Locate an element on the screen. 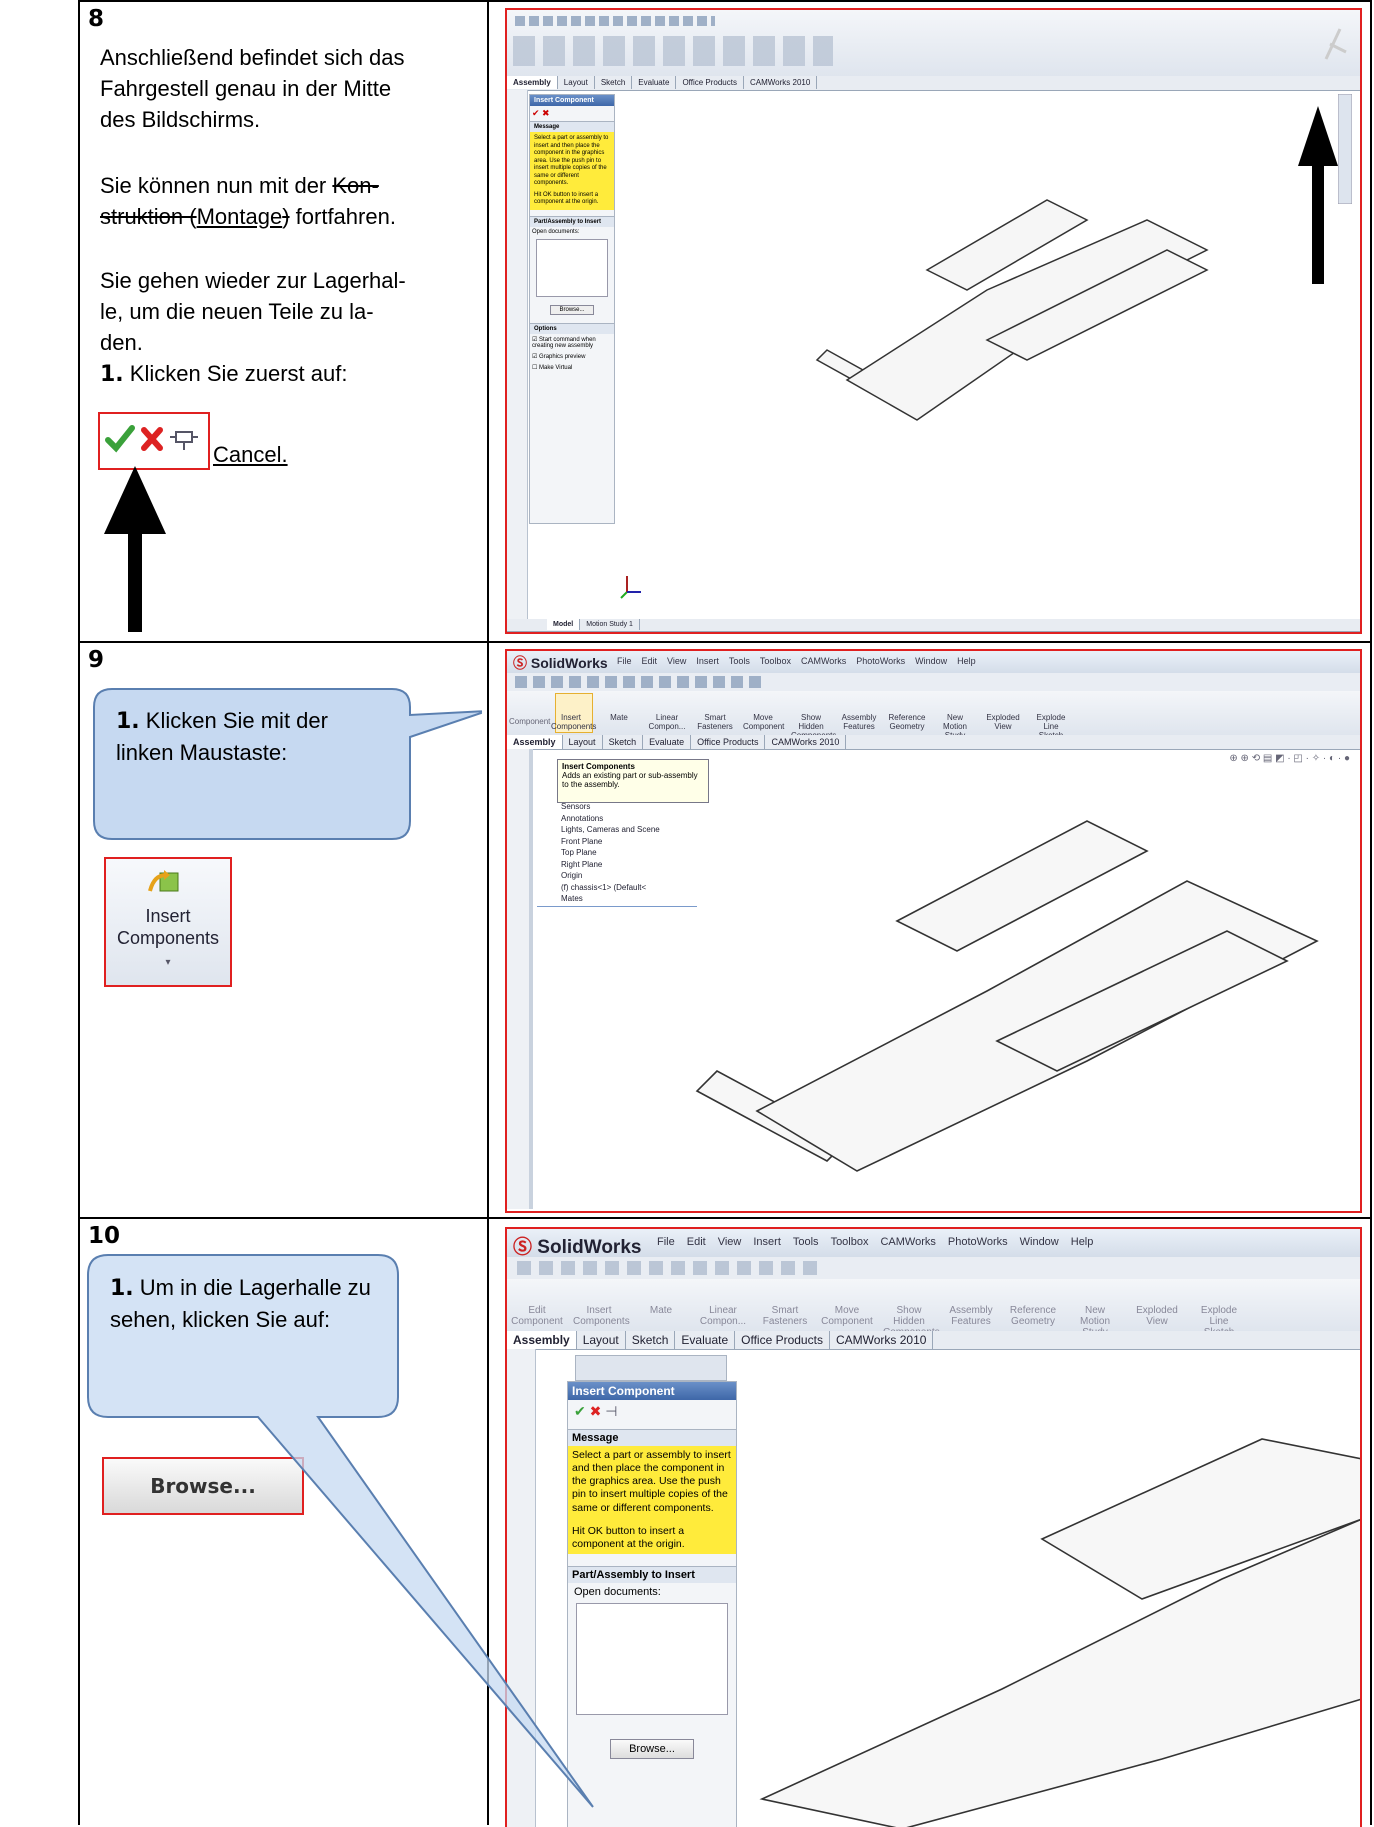 The height and width of the screenshot is (1827, 1374). chevron-down-icon: ▾ is located at coordinates (168, 962).